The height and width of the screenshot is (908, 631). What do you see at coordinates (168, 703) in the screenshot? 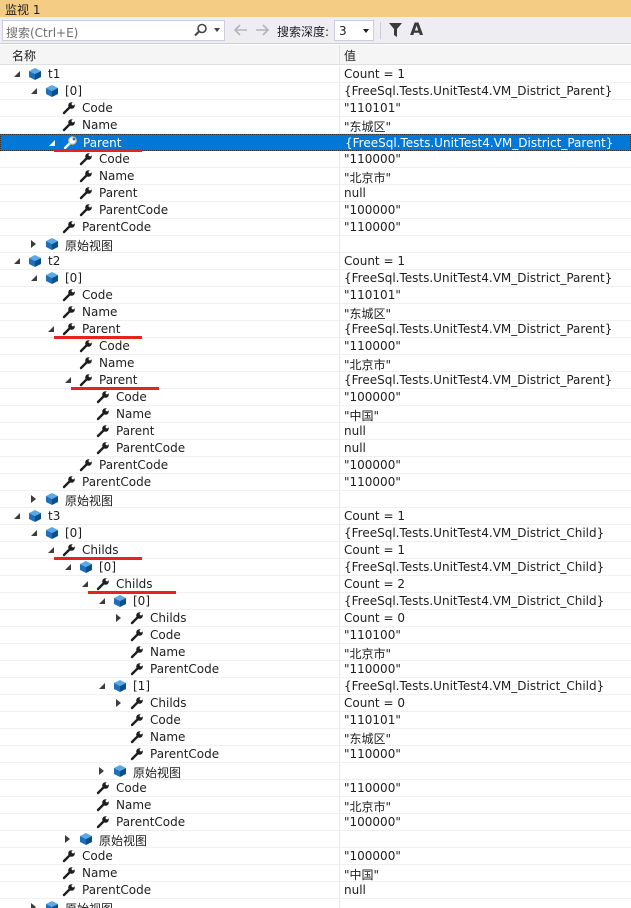
I see `row-name: Childs` at bounding box center [168, 703].